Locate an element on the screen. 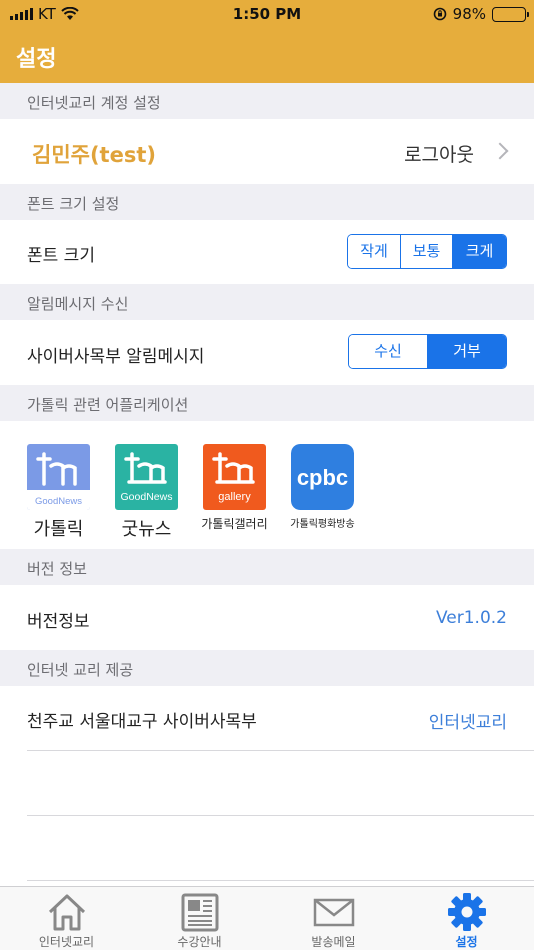 This screenshot has height=950, width=534. font-size-row: 폰트 크기 작게 보통 크게 is located at coordinates (267, 252).